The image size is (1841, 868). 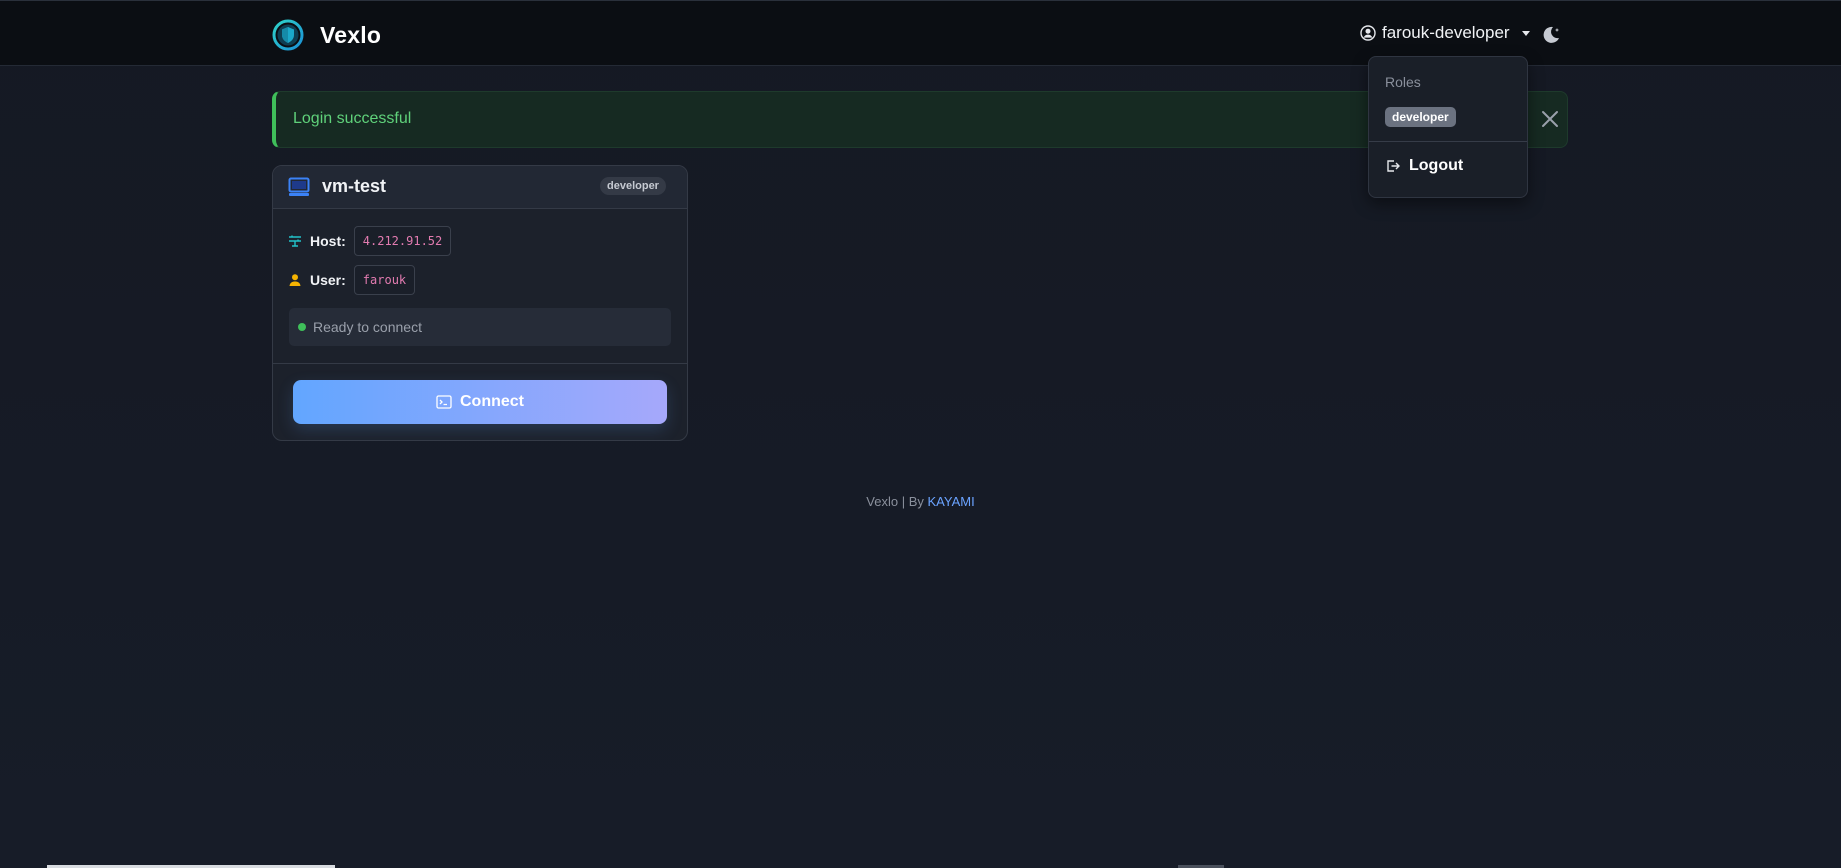 What do you see at coordinates (1551, 35) in the screenshot?
I see `moon-icon` at bounding box center [1551, 35].